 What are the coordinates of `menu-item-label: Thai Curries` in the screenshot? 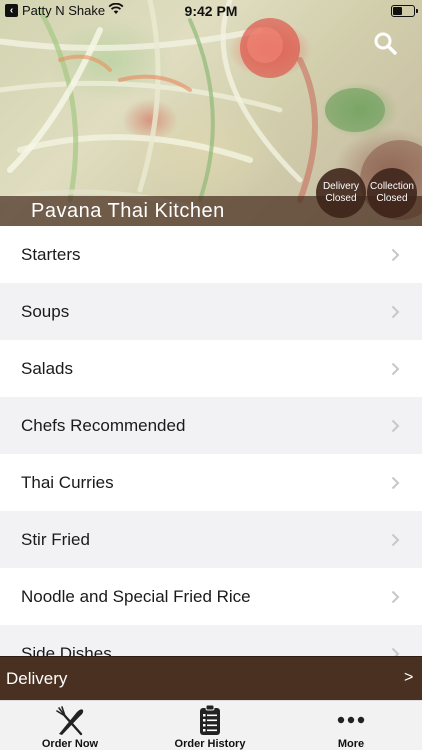 It's located at (67, 482).